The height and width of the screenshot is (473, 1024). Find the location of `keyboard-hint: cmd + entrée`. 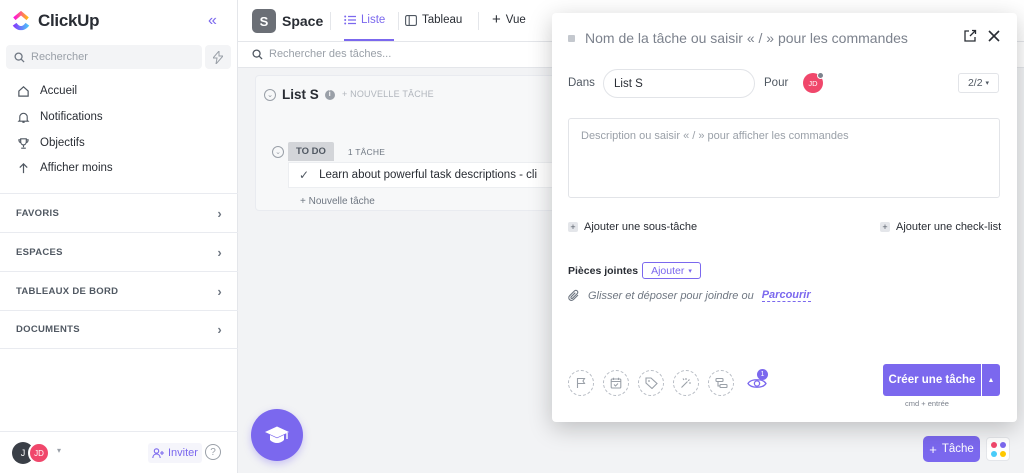

keyboard-hint: cmd + entrée is located at coordinates (927, 403).